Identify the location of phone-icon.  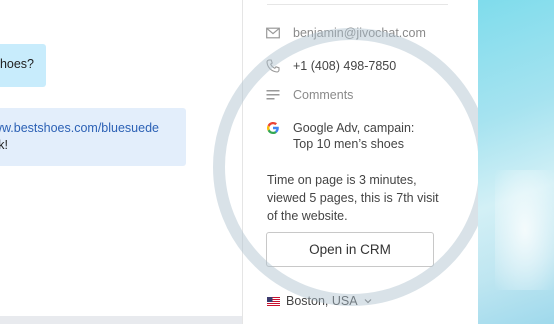
(273, 66).